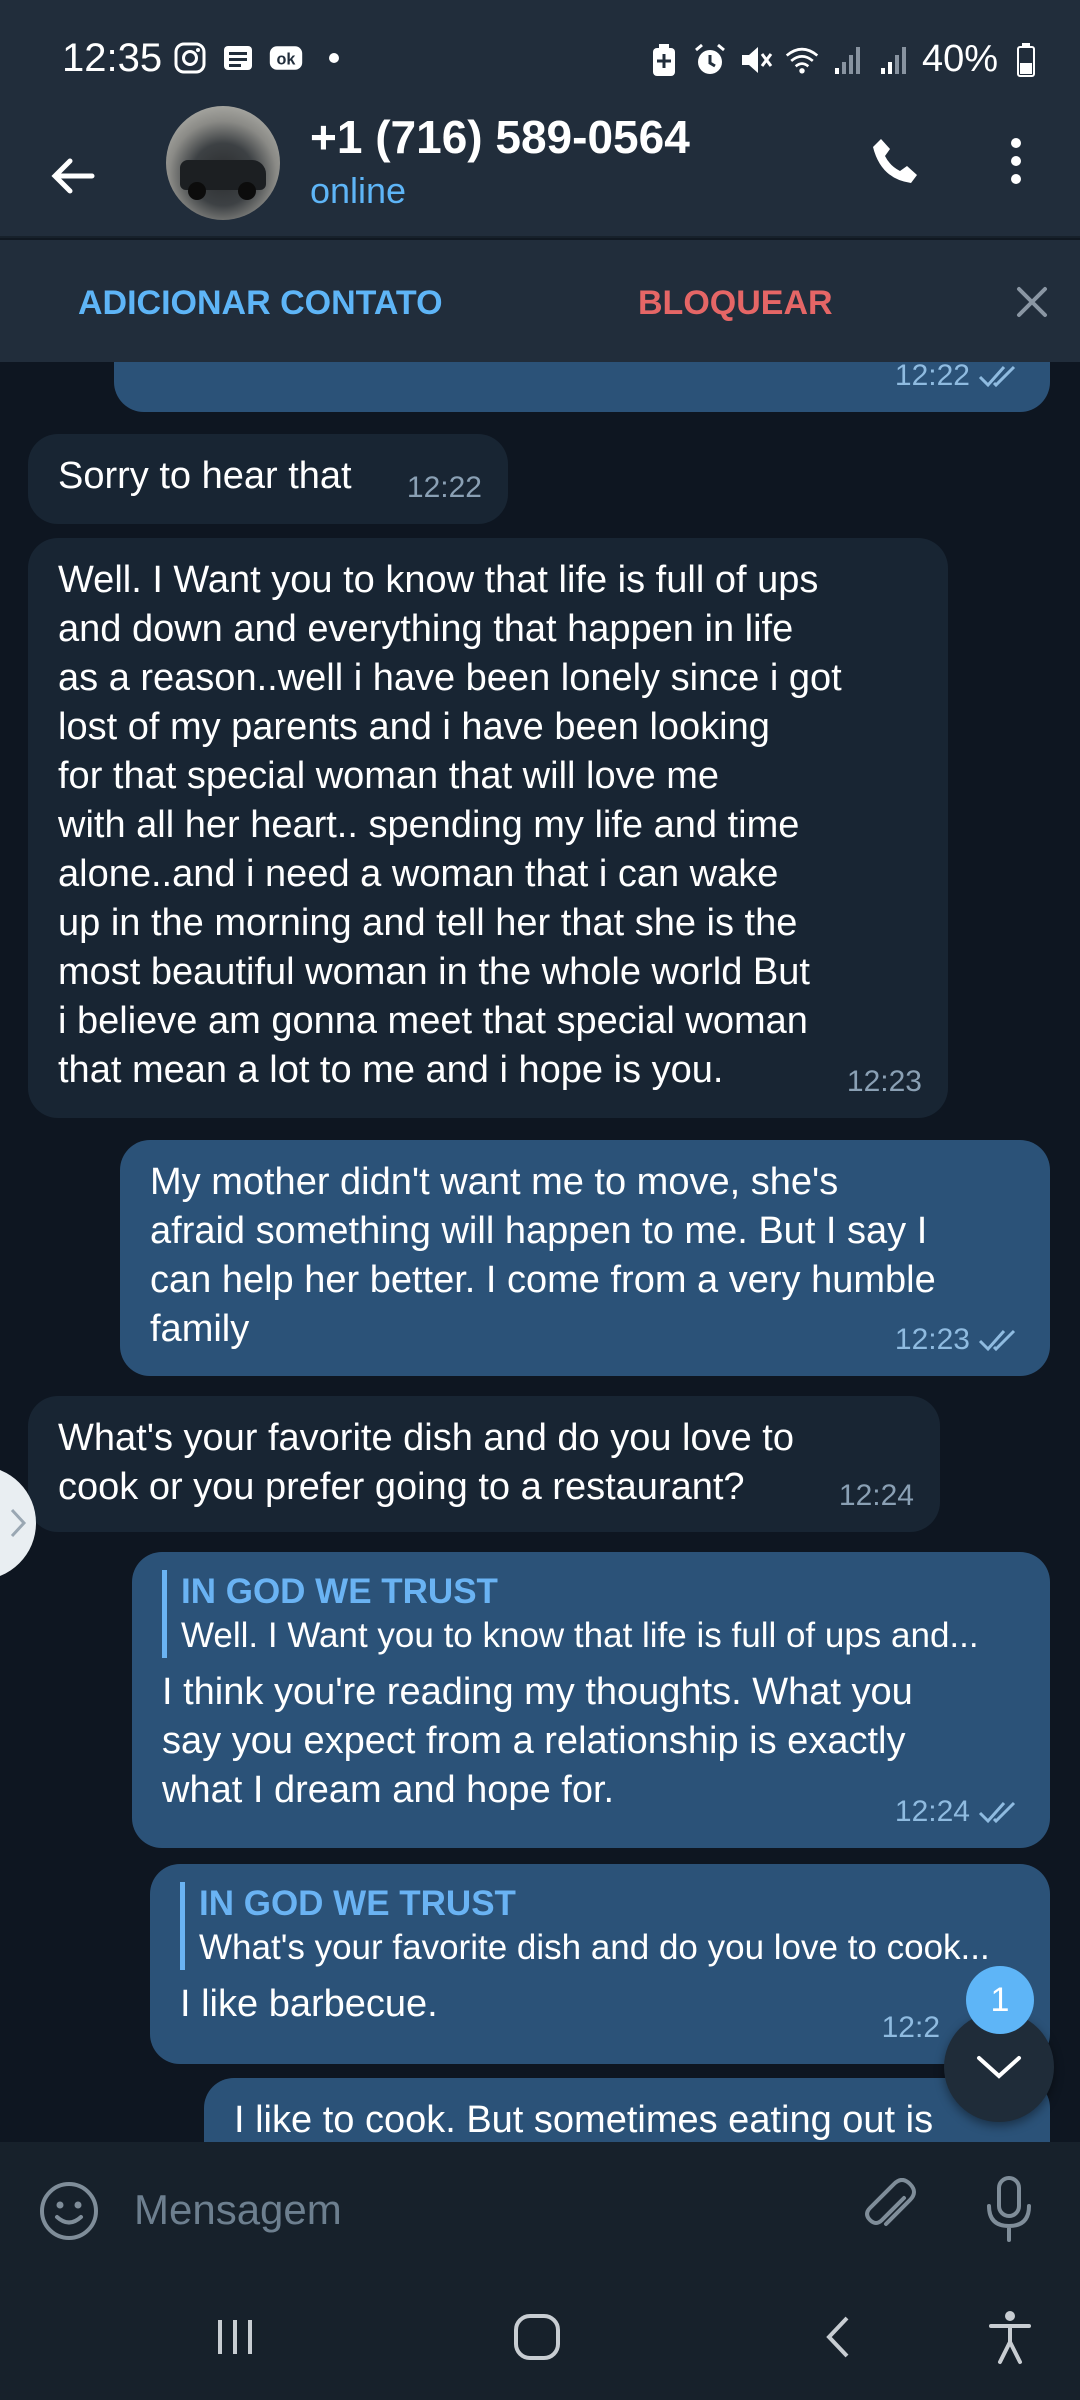 This screenshot has width=1080, height=2400. I want to click on close-icon, so click(1032, 302).